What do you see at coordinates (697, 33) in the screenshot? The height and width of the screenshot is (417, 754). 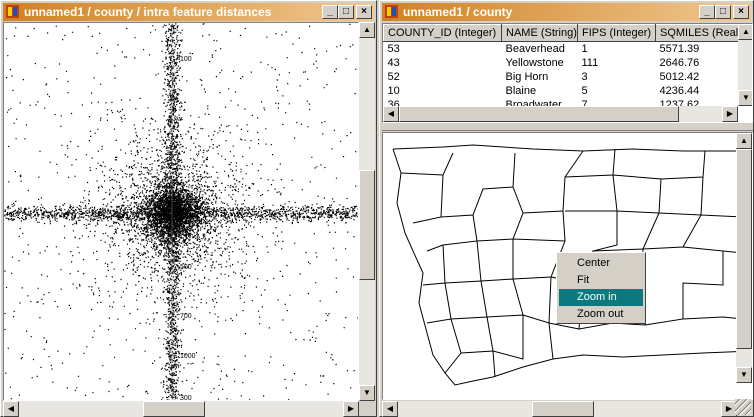 I see `column-header: SQMILES (Real` at bounding box center [697, 33].